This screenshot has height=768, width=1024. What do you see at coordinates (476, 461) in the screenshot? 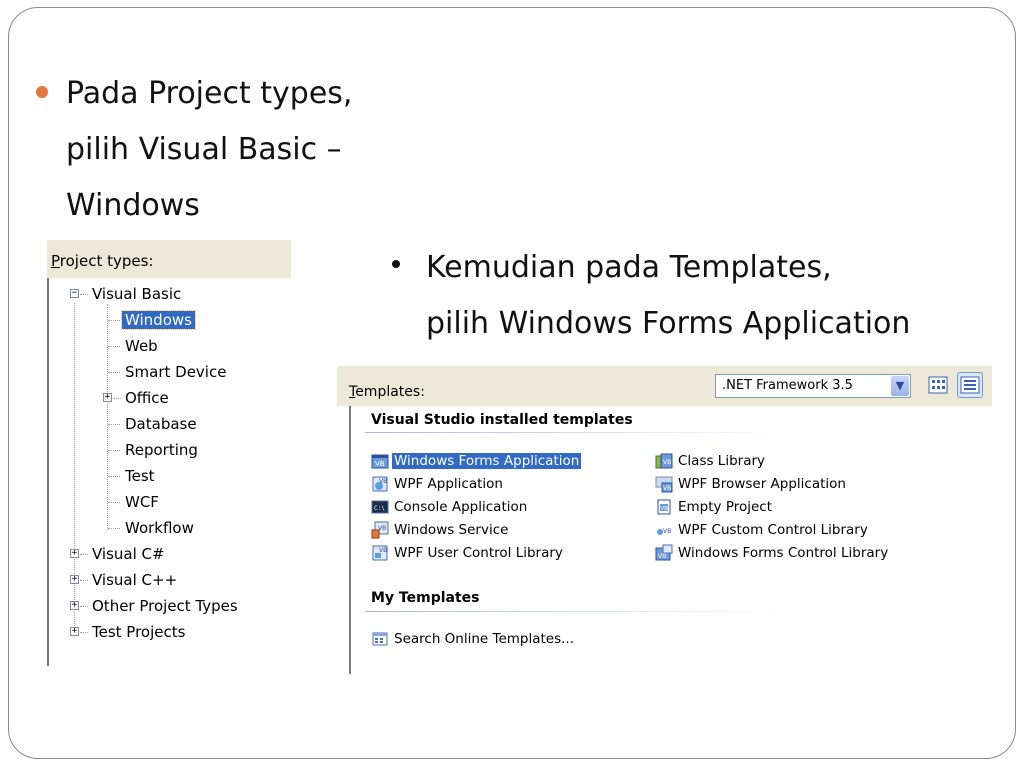
I see `template-windows-forms-application: VB Windows Forms Application` at bounding box center [476, 461].